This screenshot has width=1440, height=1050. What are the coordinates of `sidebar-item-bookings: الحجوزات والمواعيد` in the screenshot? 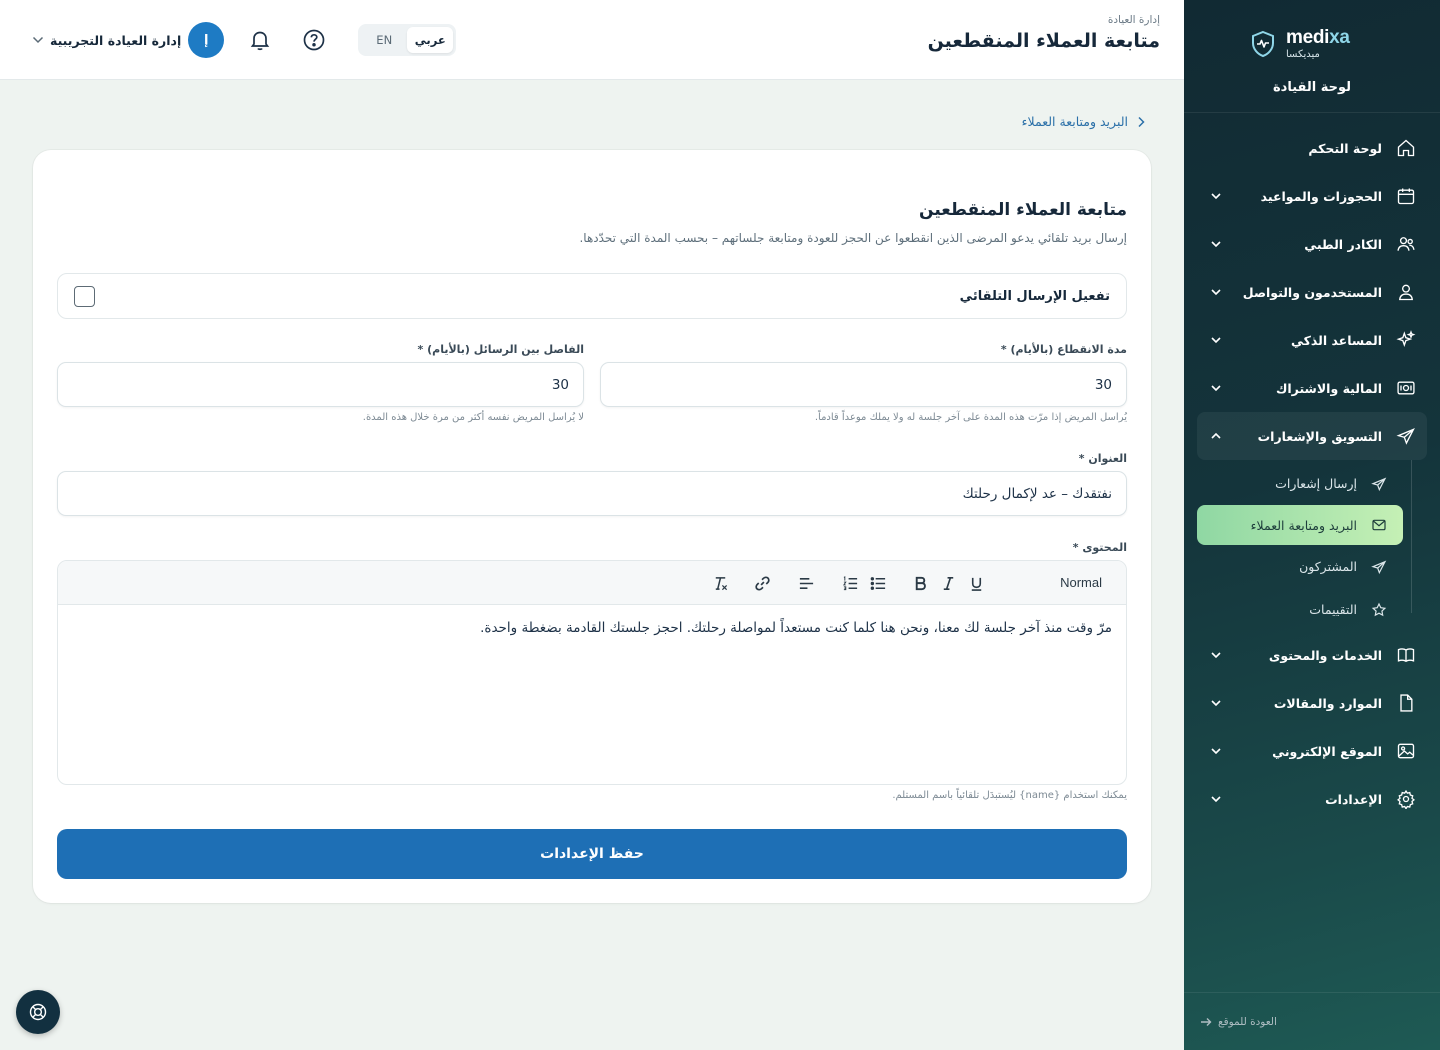 It's located at (1312, 196).